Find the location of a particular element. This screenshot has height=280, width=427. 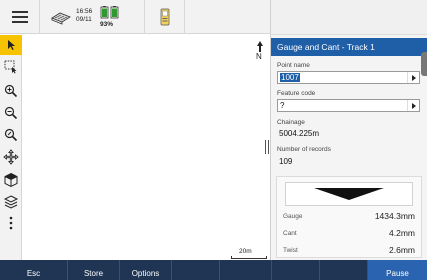

north-label: N is located at coordinates (259, 56).